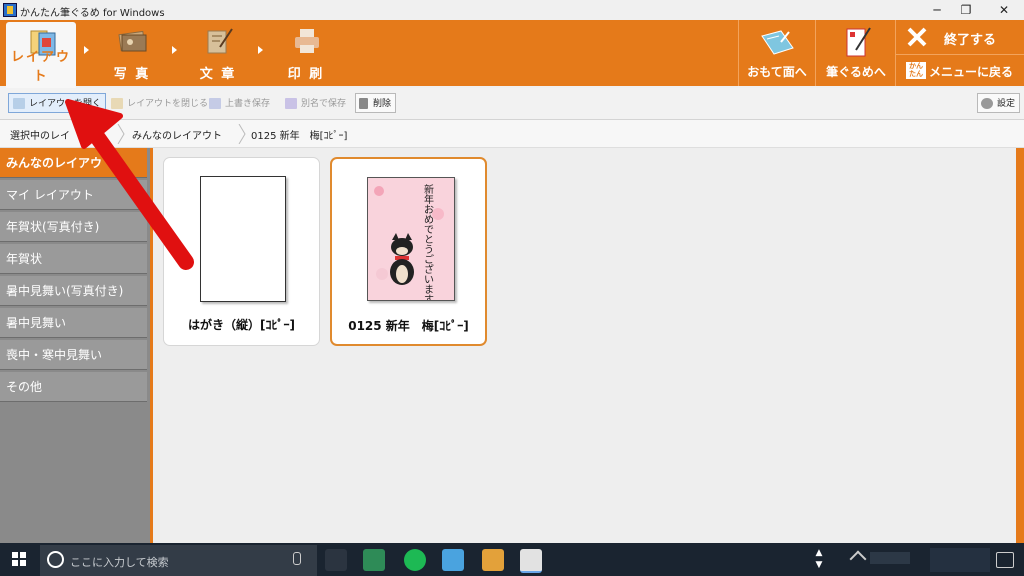 The width and height of the screenshot is (1024, 576). I want to click on brush-paper-icon, so click(220, 41).